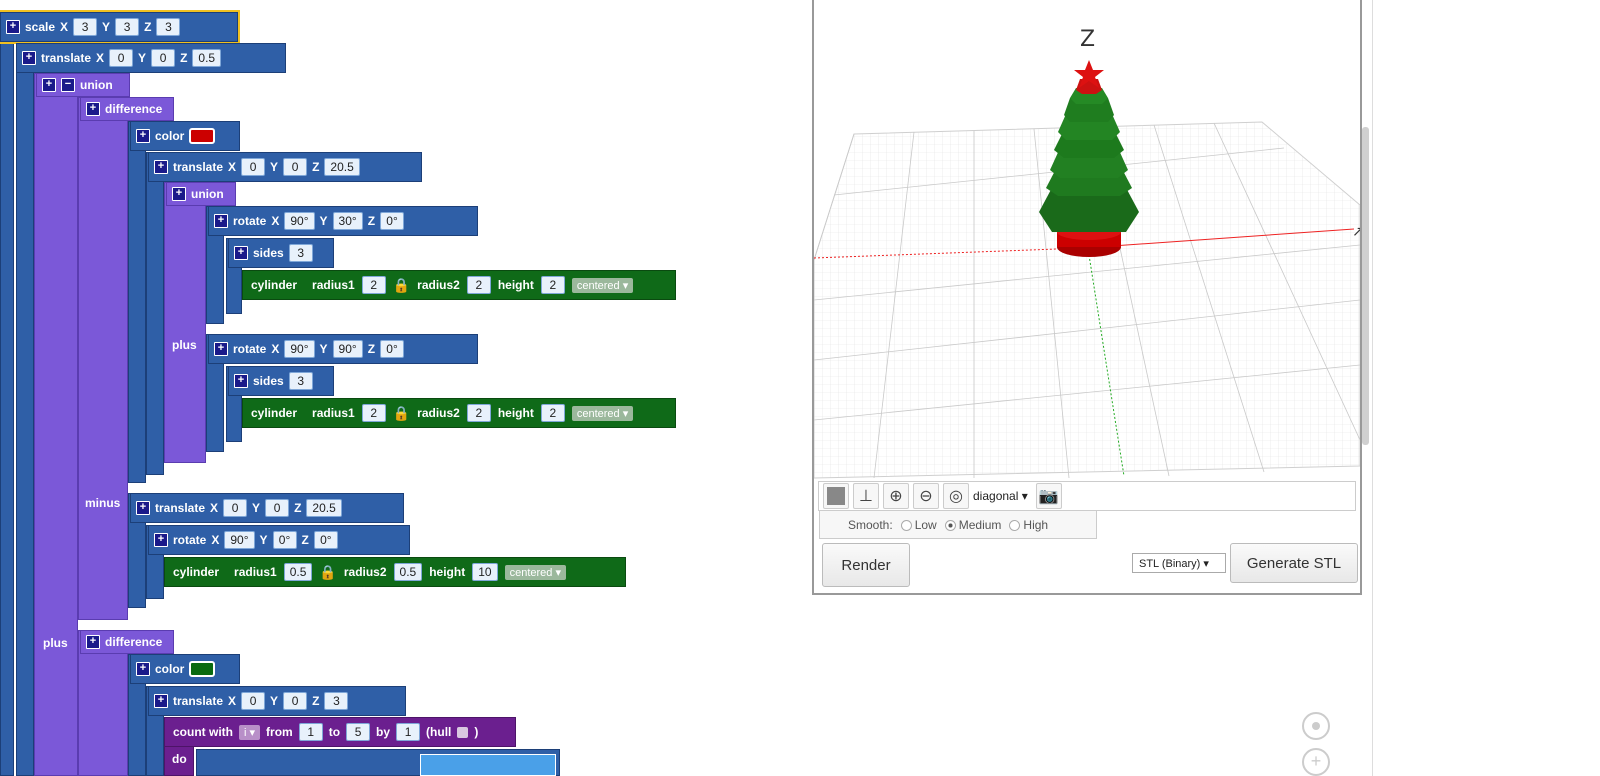 The image size is (1600, 776). I want to click on radius2-input: 0.5, so click(408, 572).